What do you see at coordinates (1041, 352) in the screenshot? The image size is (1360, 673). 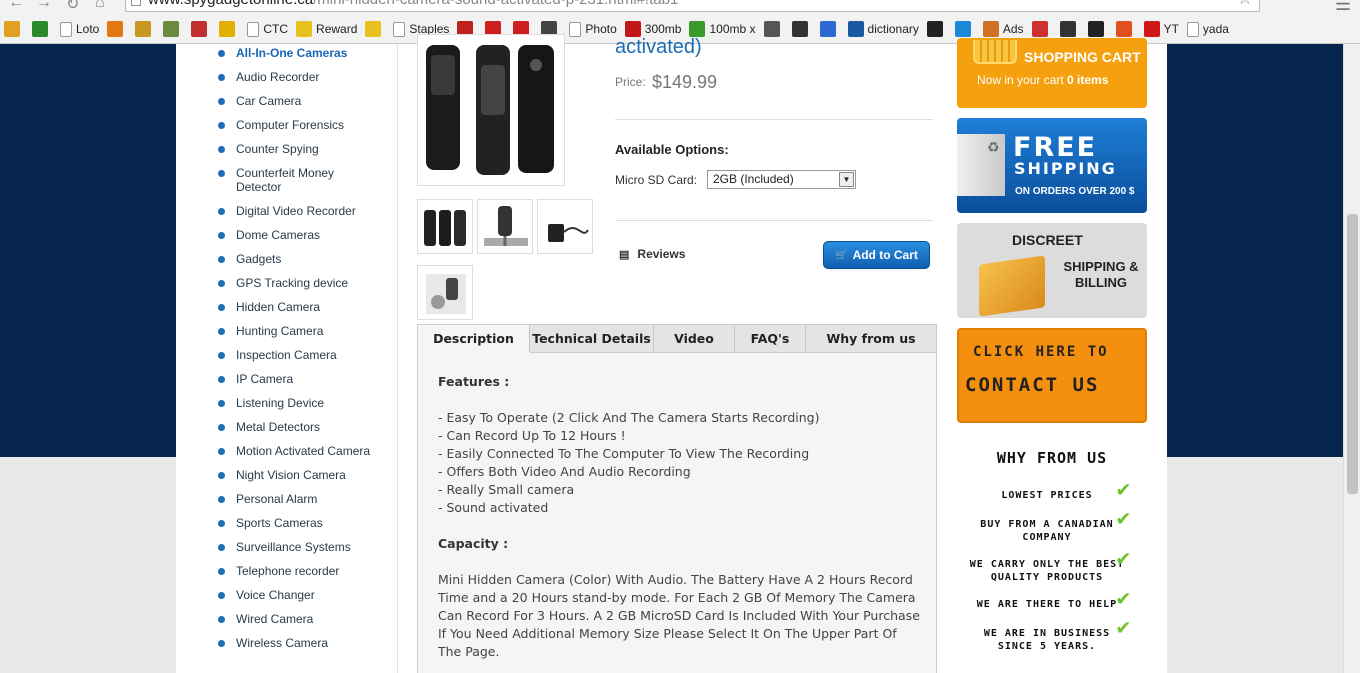 I see `contact-line-1: CLICK HERE TO` at bounding box center [1041, 352].